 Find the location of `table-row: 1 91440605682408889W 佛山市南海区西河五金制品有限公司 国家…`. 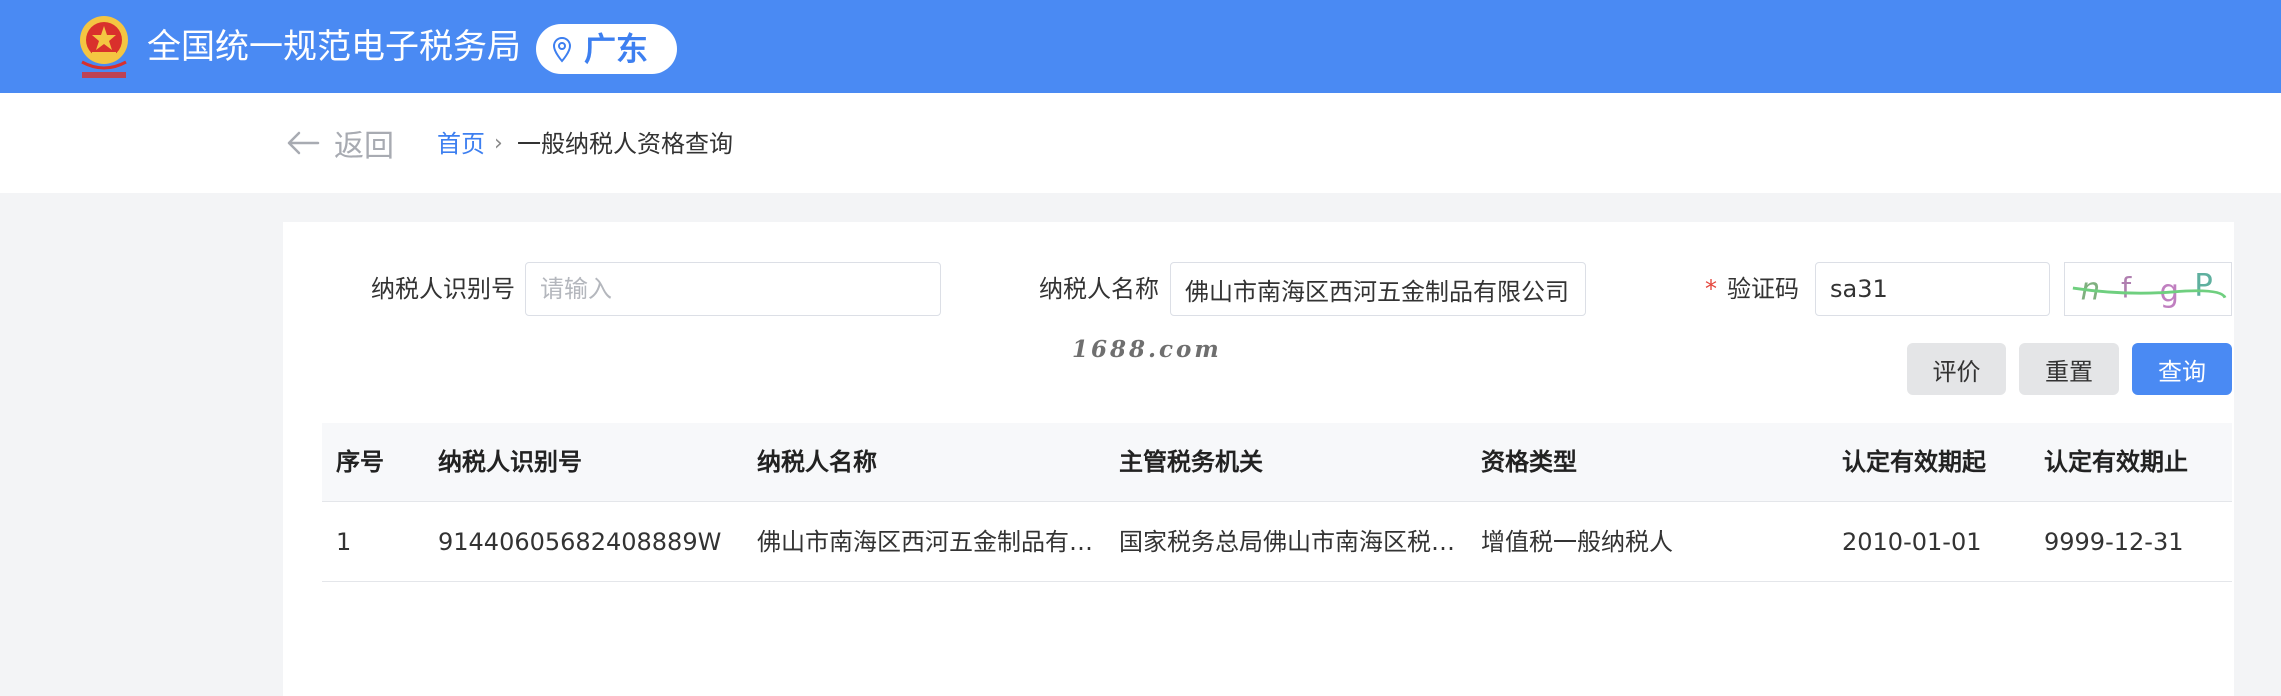

table-row: 1 91440605682408889W 佛山市南海区西河五金制品有限公司 国家… is located at coordinates (1277, 542).